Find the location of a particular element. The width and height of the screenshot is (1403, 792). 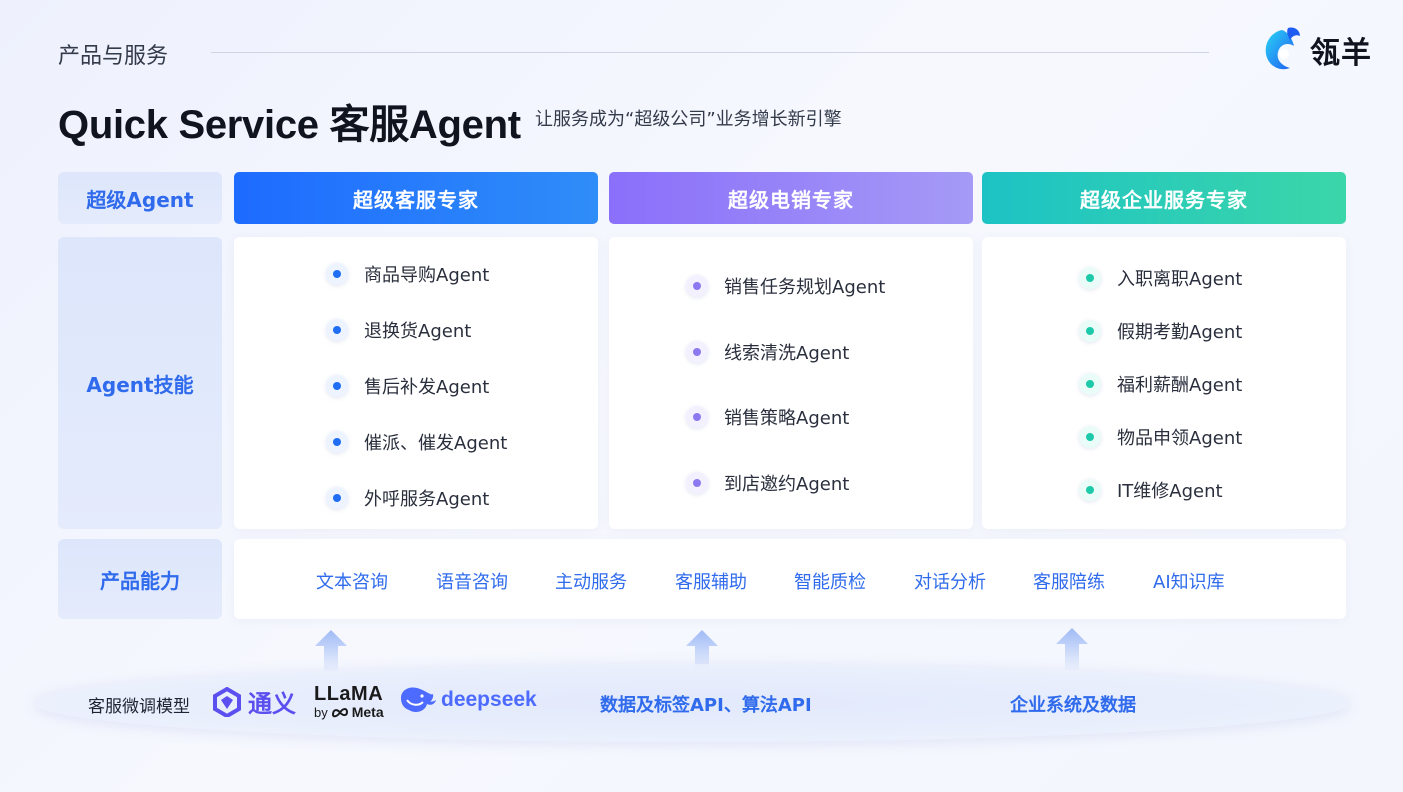

list-item: 退换货Agent is located at coordinates (398, 330).